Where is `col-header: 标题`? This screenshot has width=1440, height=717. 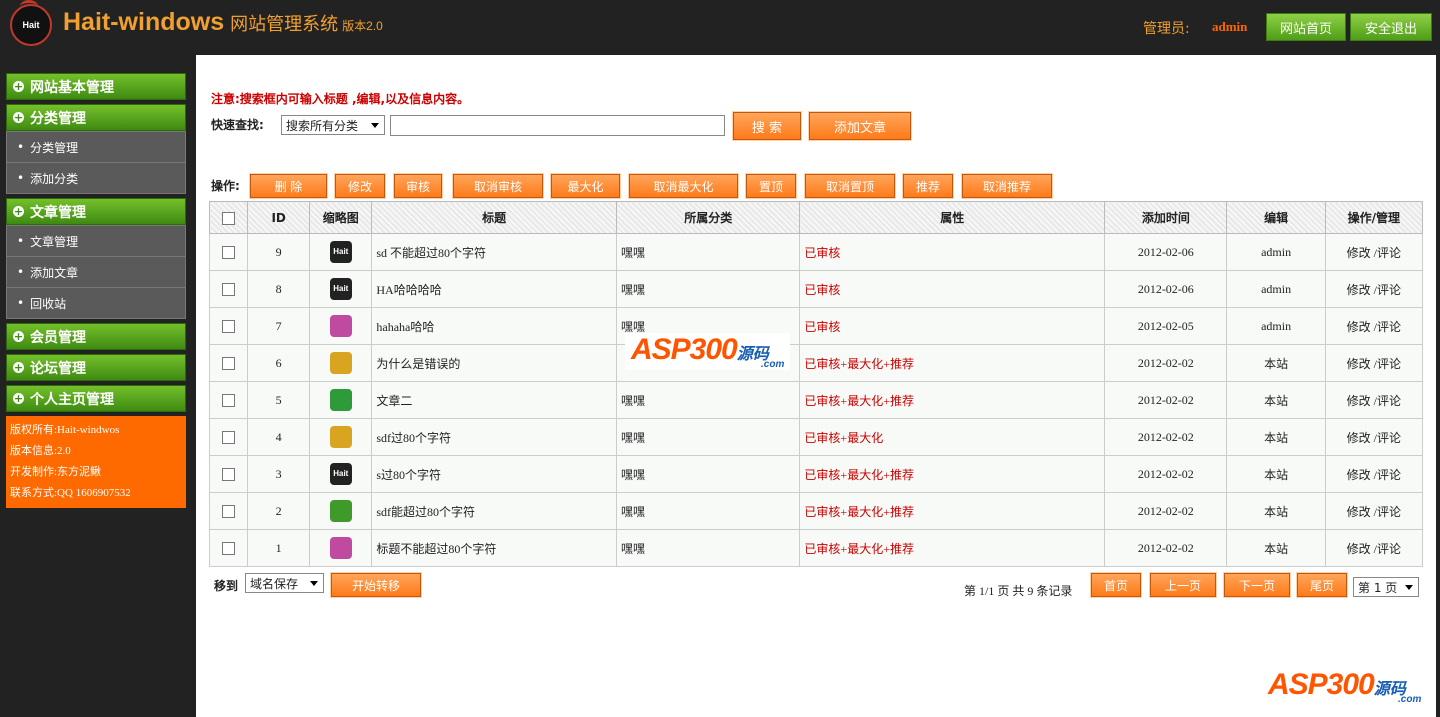
col-header: 标题 is located at coordinates (494, 217).